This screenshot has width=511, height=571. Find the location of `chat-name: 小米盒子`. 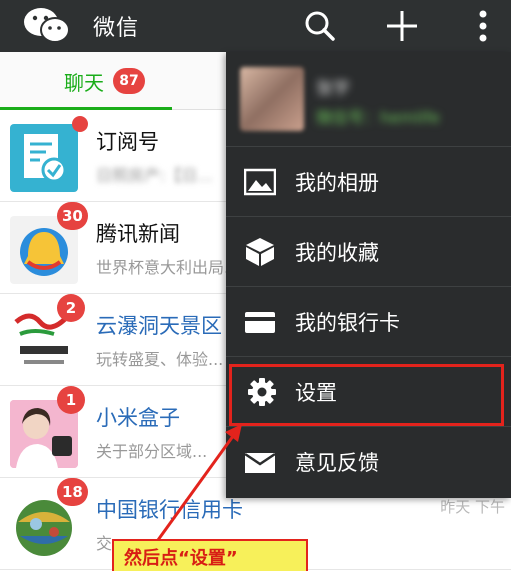

chat-name: 小米盒子 is located at coordinates (138, 418).